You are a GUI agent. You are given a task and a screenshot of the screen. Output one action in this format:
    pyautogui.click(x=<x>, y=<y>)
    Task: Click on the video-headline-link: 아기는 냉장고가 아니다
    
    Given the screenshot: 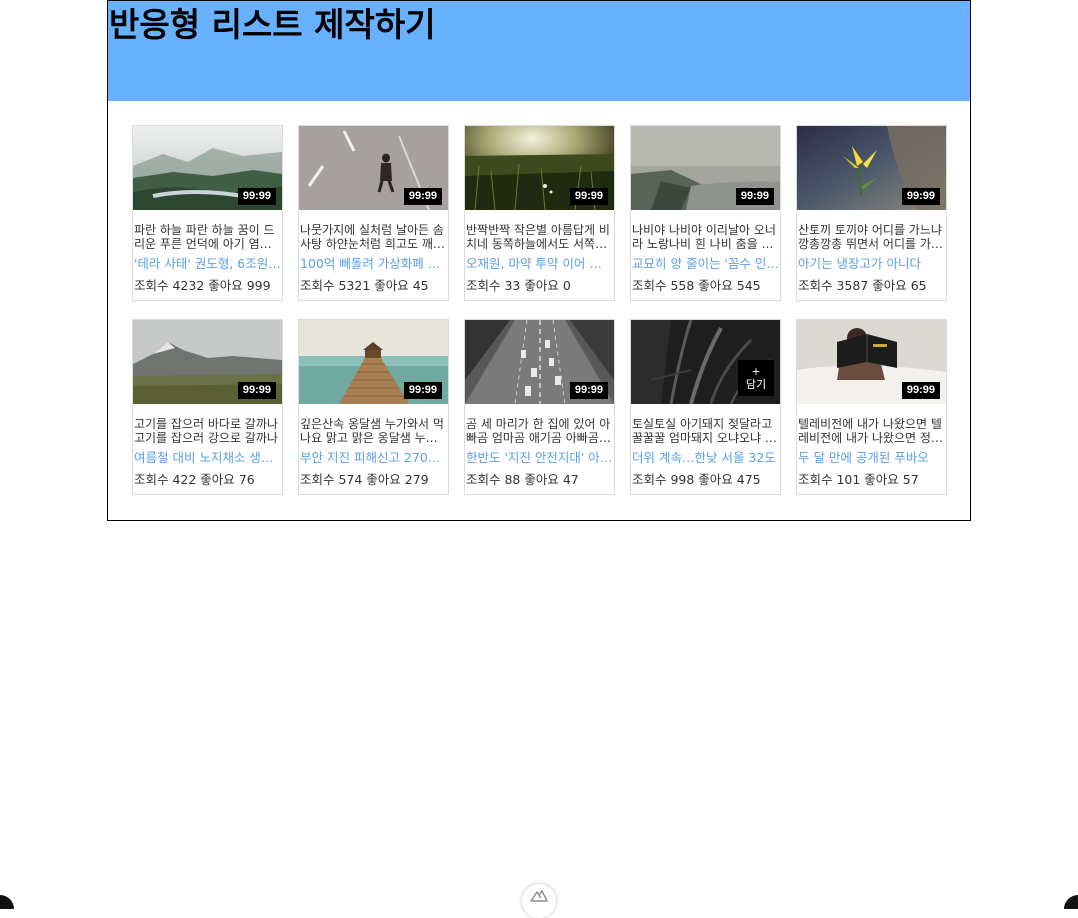 What is the action you would take?
    pyautogui.click(x=871, y=264)
    